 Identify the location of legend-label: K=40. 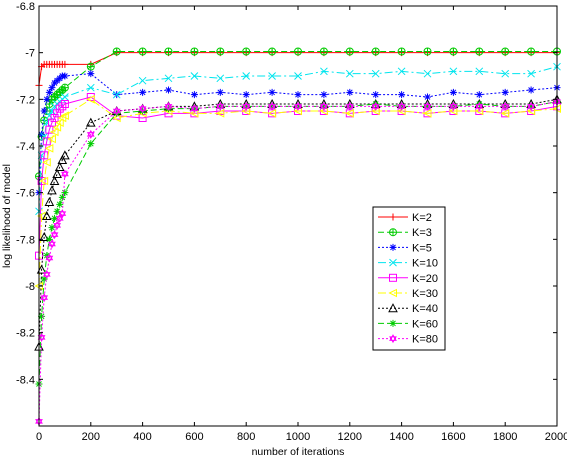
(425, 309).